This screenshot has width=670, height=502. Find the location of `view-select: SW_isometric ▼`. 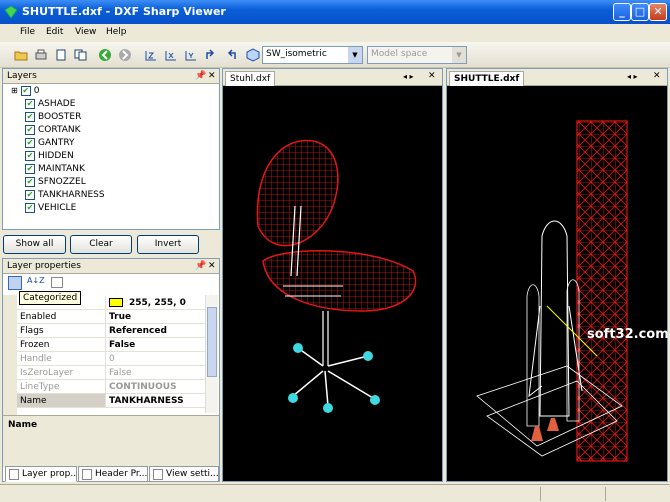

view-select: SW_isometric ▼ is located at coordinates (312, 55).